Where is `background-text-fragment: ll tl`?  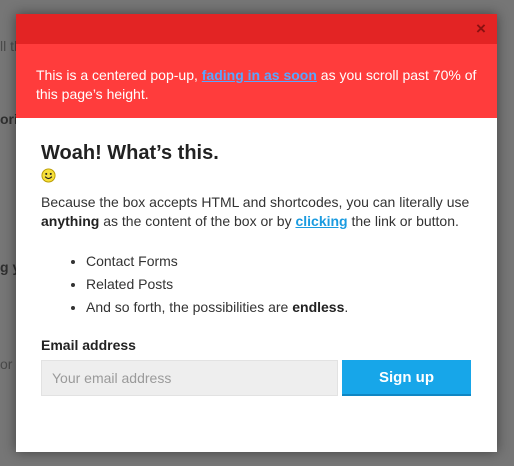 background-text-fragment: ll tl is located at coordinates (9, 46).